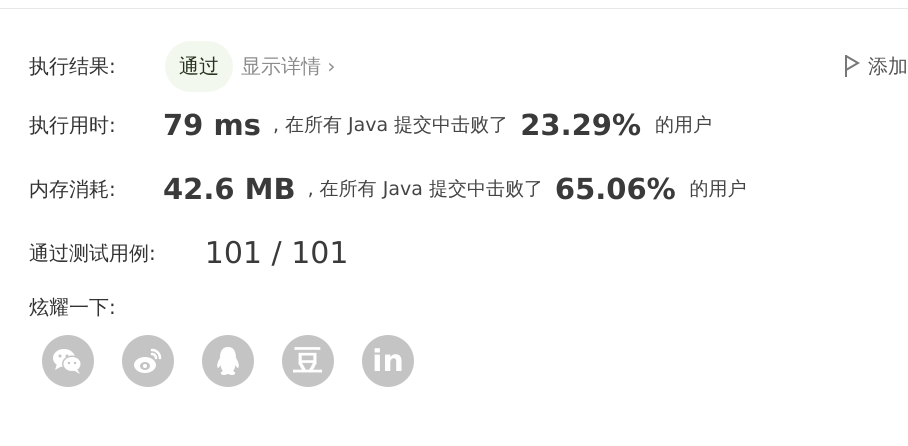  What do you see at coordinates (92, 253) in the screenshot?
I see `tests-label: 通过测试用例:` at bounding box center [92, 253].